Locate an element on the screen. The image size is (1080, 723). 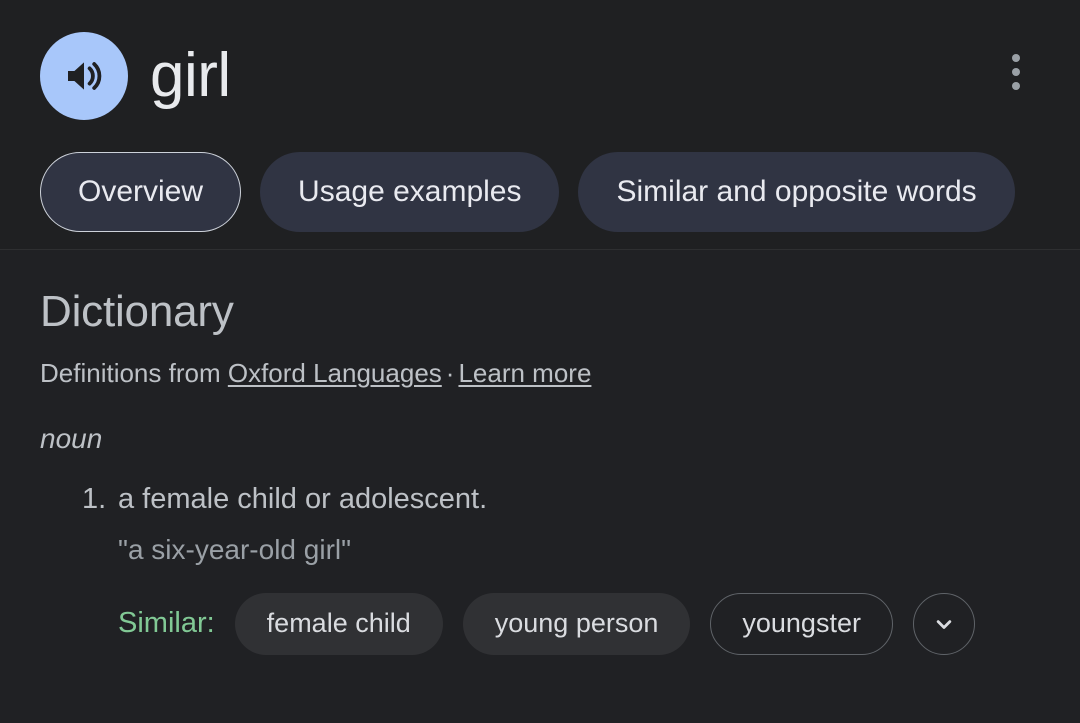
speaker-volume-icon-button is located at coordinates (84, 76).